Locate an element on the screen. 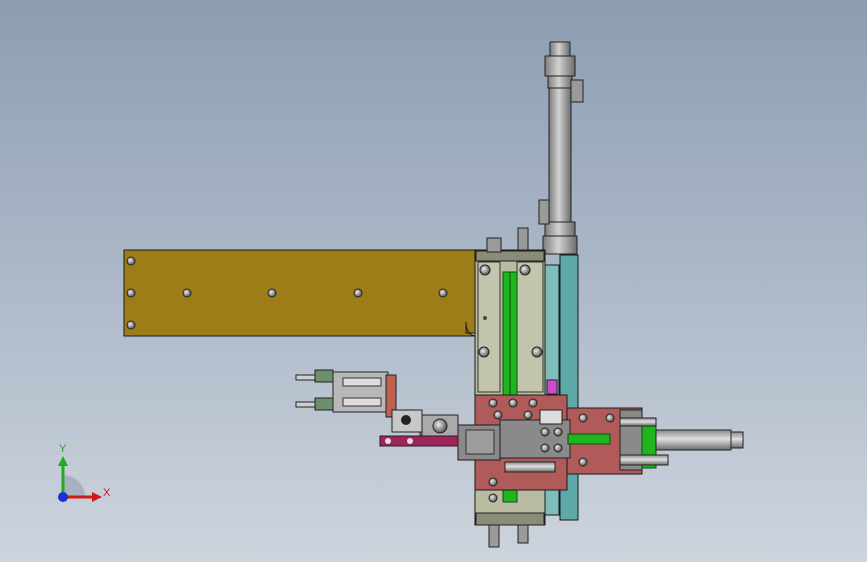 The width and height of the screenshot is (867, 562). vertical-air-cylinder is located at coordinates (561, 148).